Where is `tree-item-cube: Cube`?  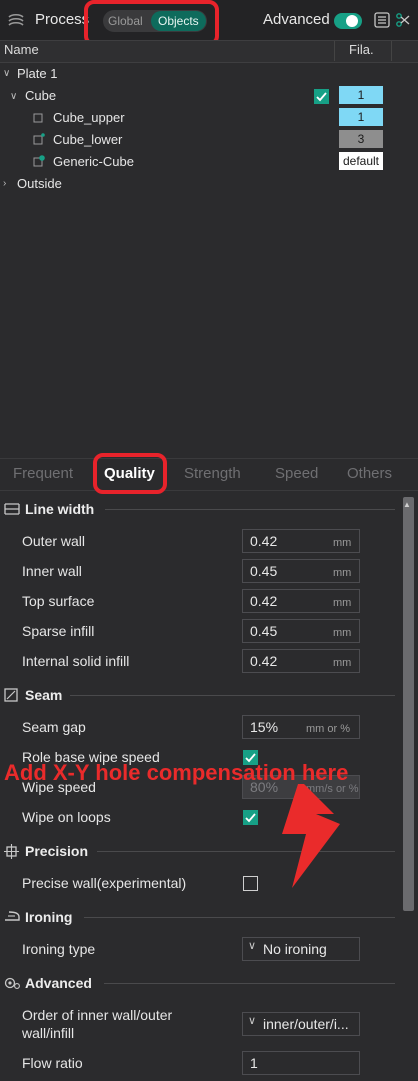 tree-item-cube: Cube is located at coordinates (40, 95).